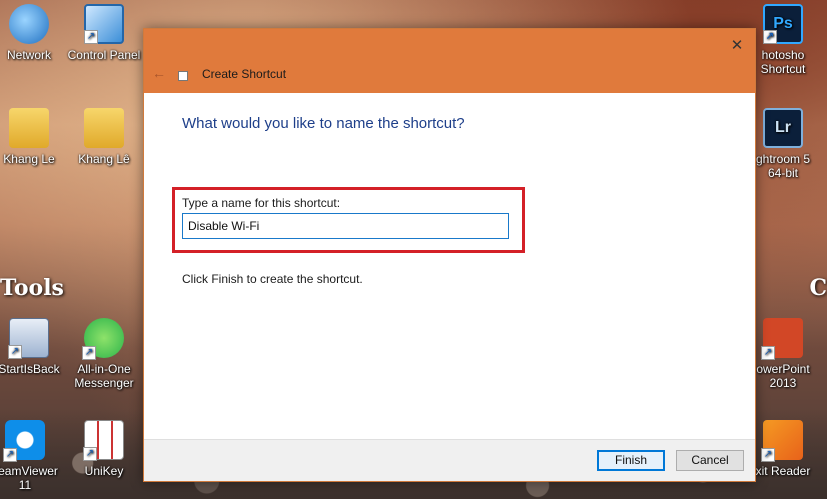 The height and width of the screenshot is (499, 827). I want to click on desktop-icon-foxit-reader: xit Reader, so click(783, 449).